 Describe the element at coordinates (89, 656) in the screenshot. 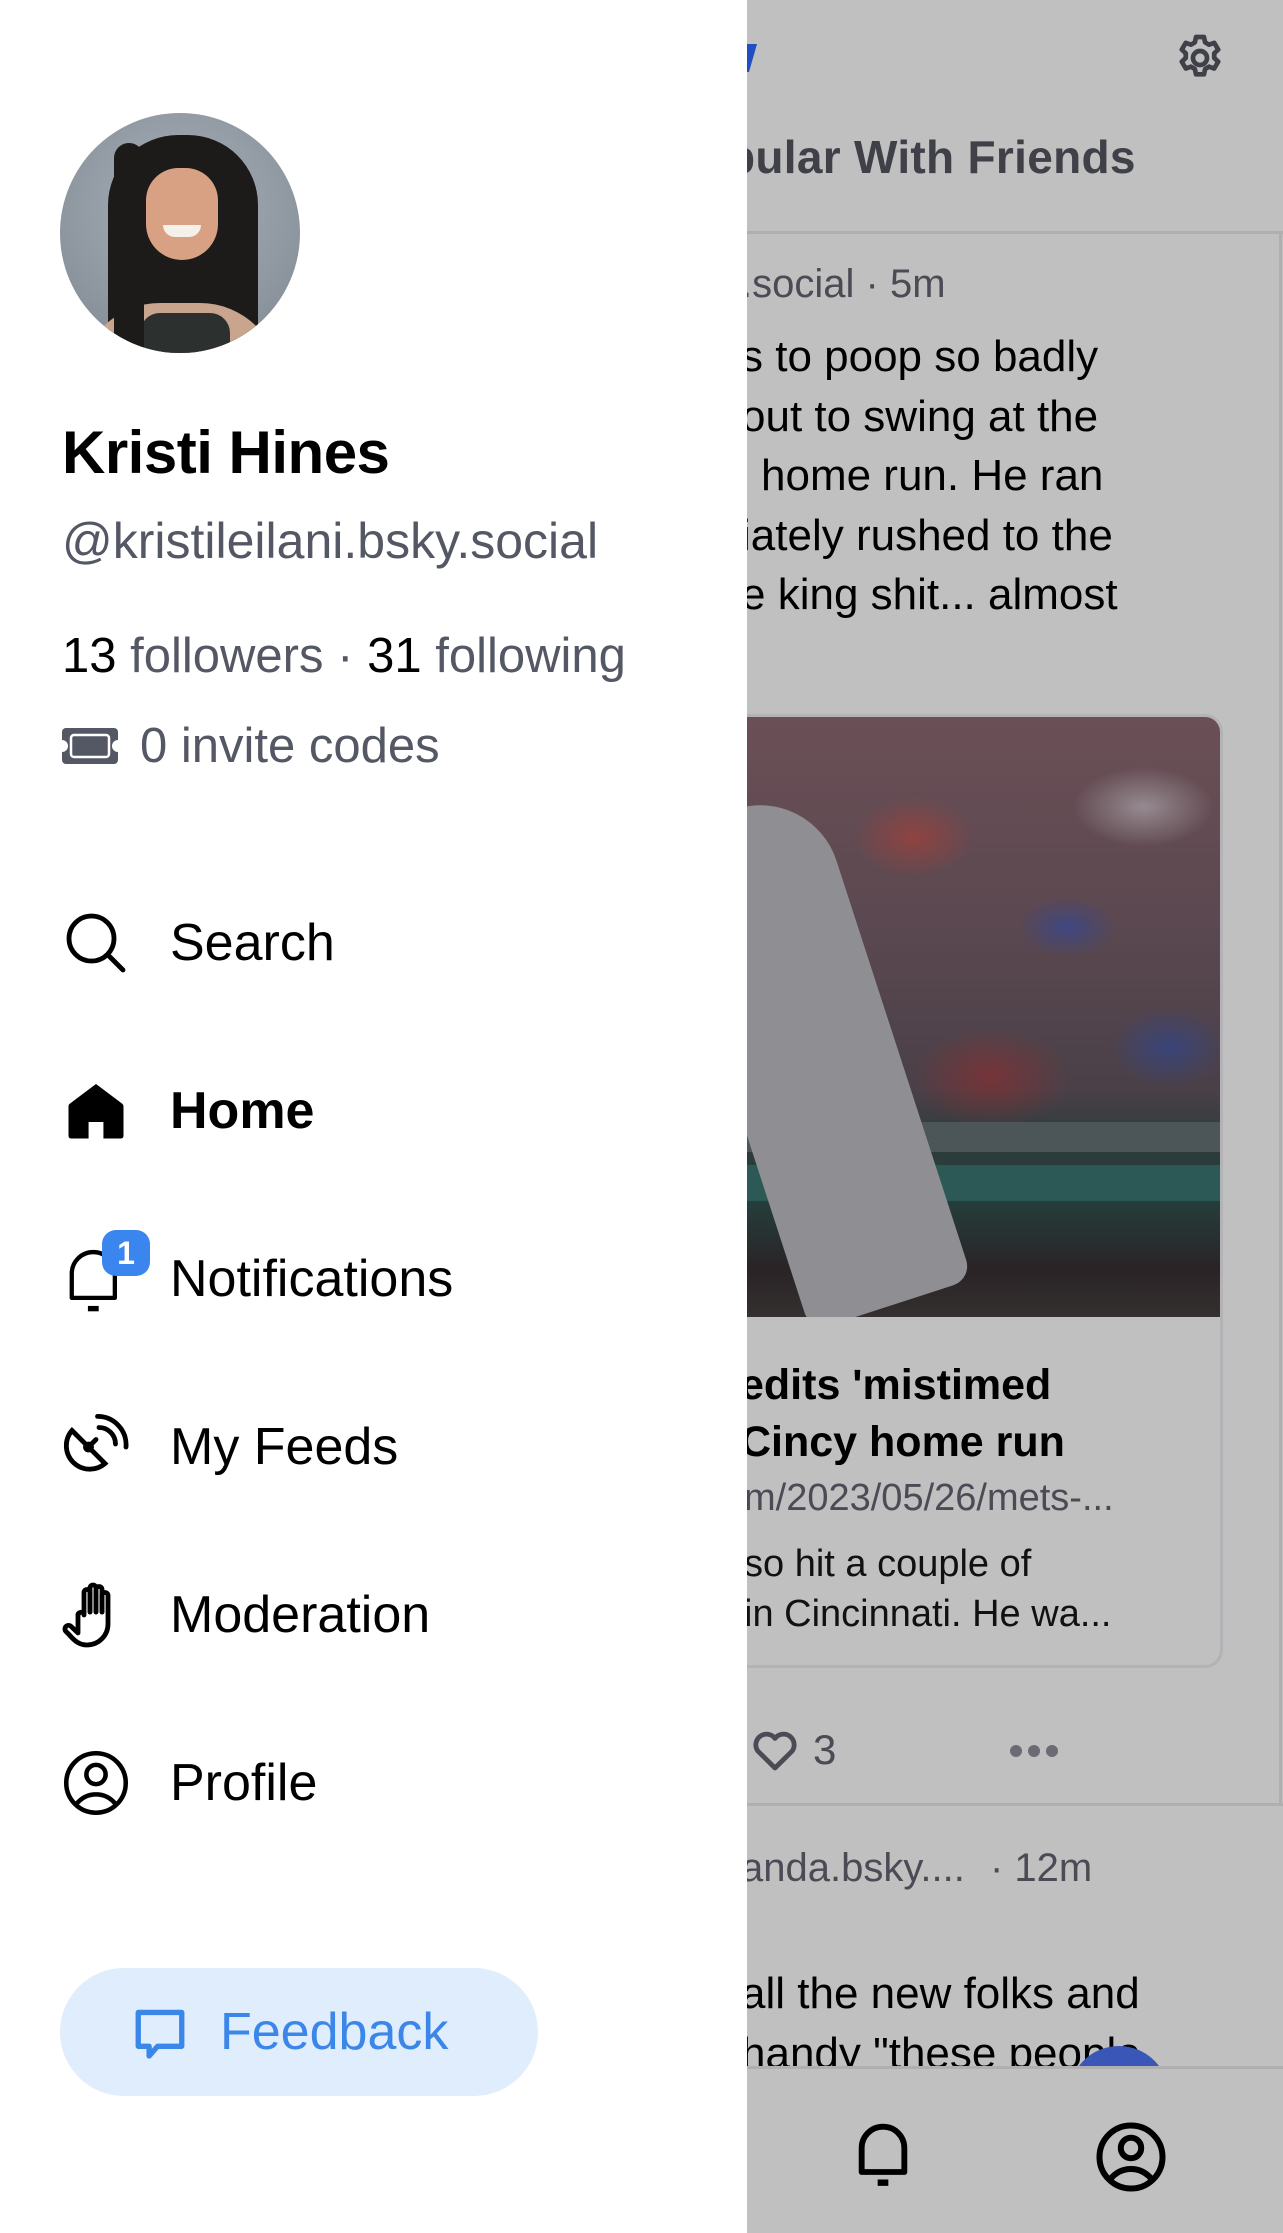

I see `followers-count: 13` at that location.